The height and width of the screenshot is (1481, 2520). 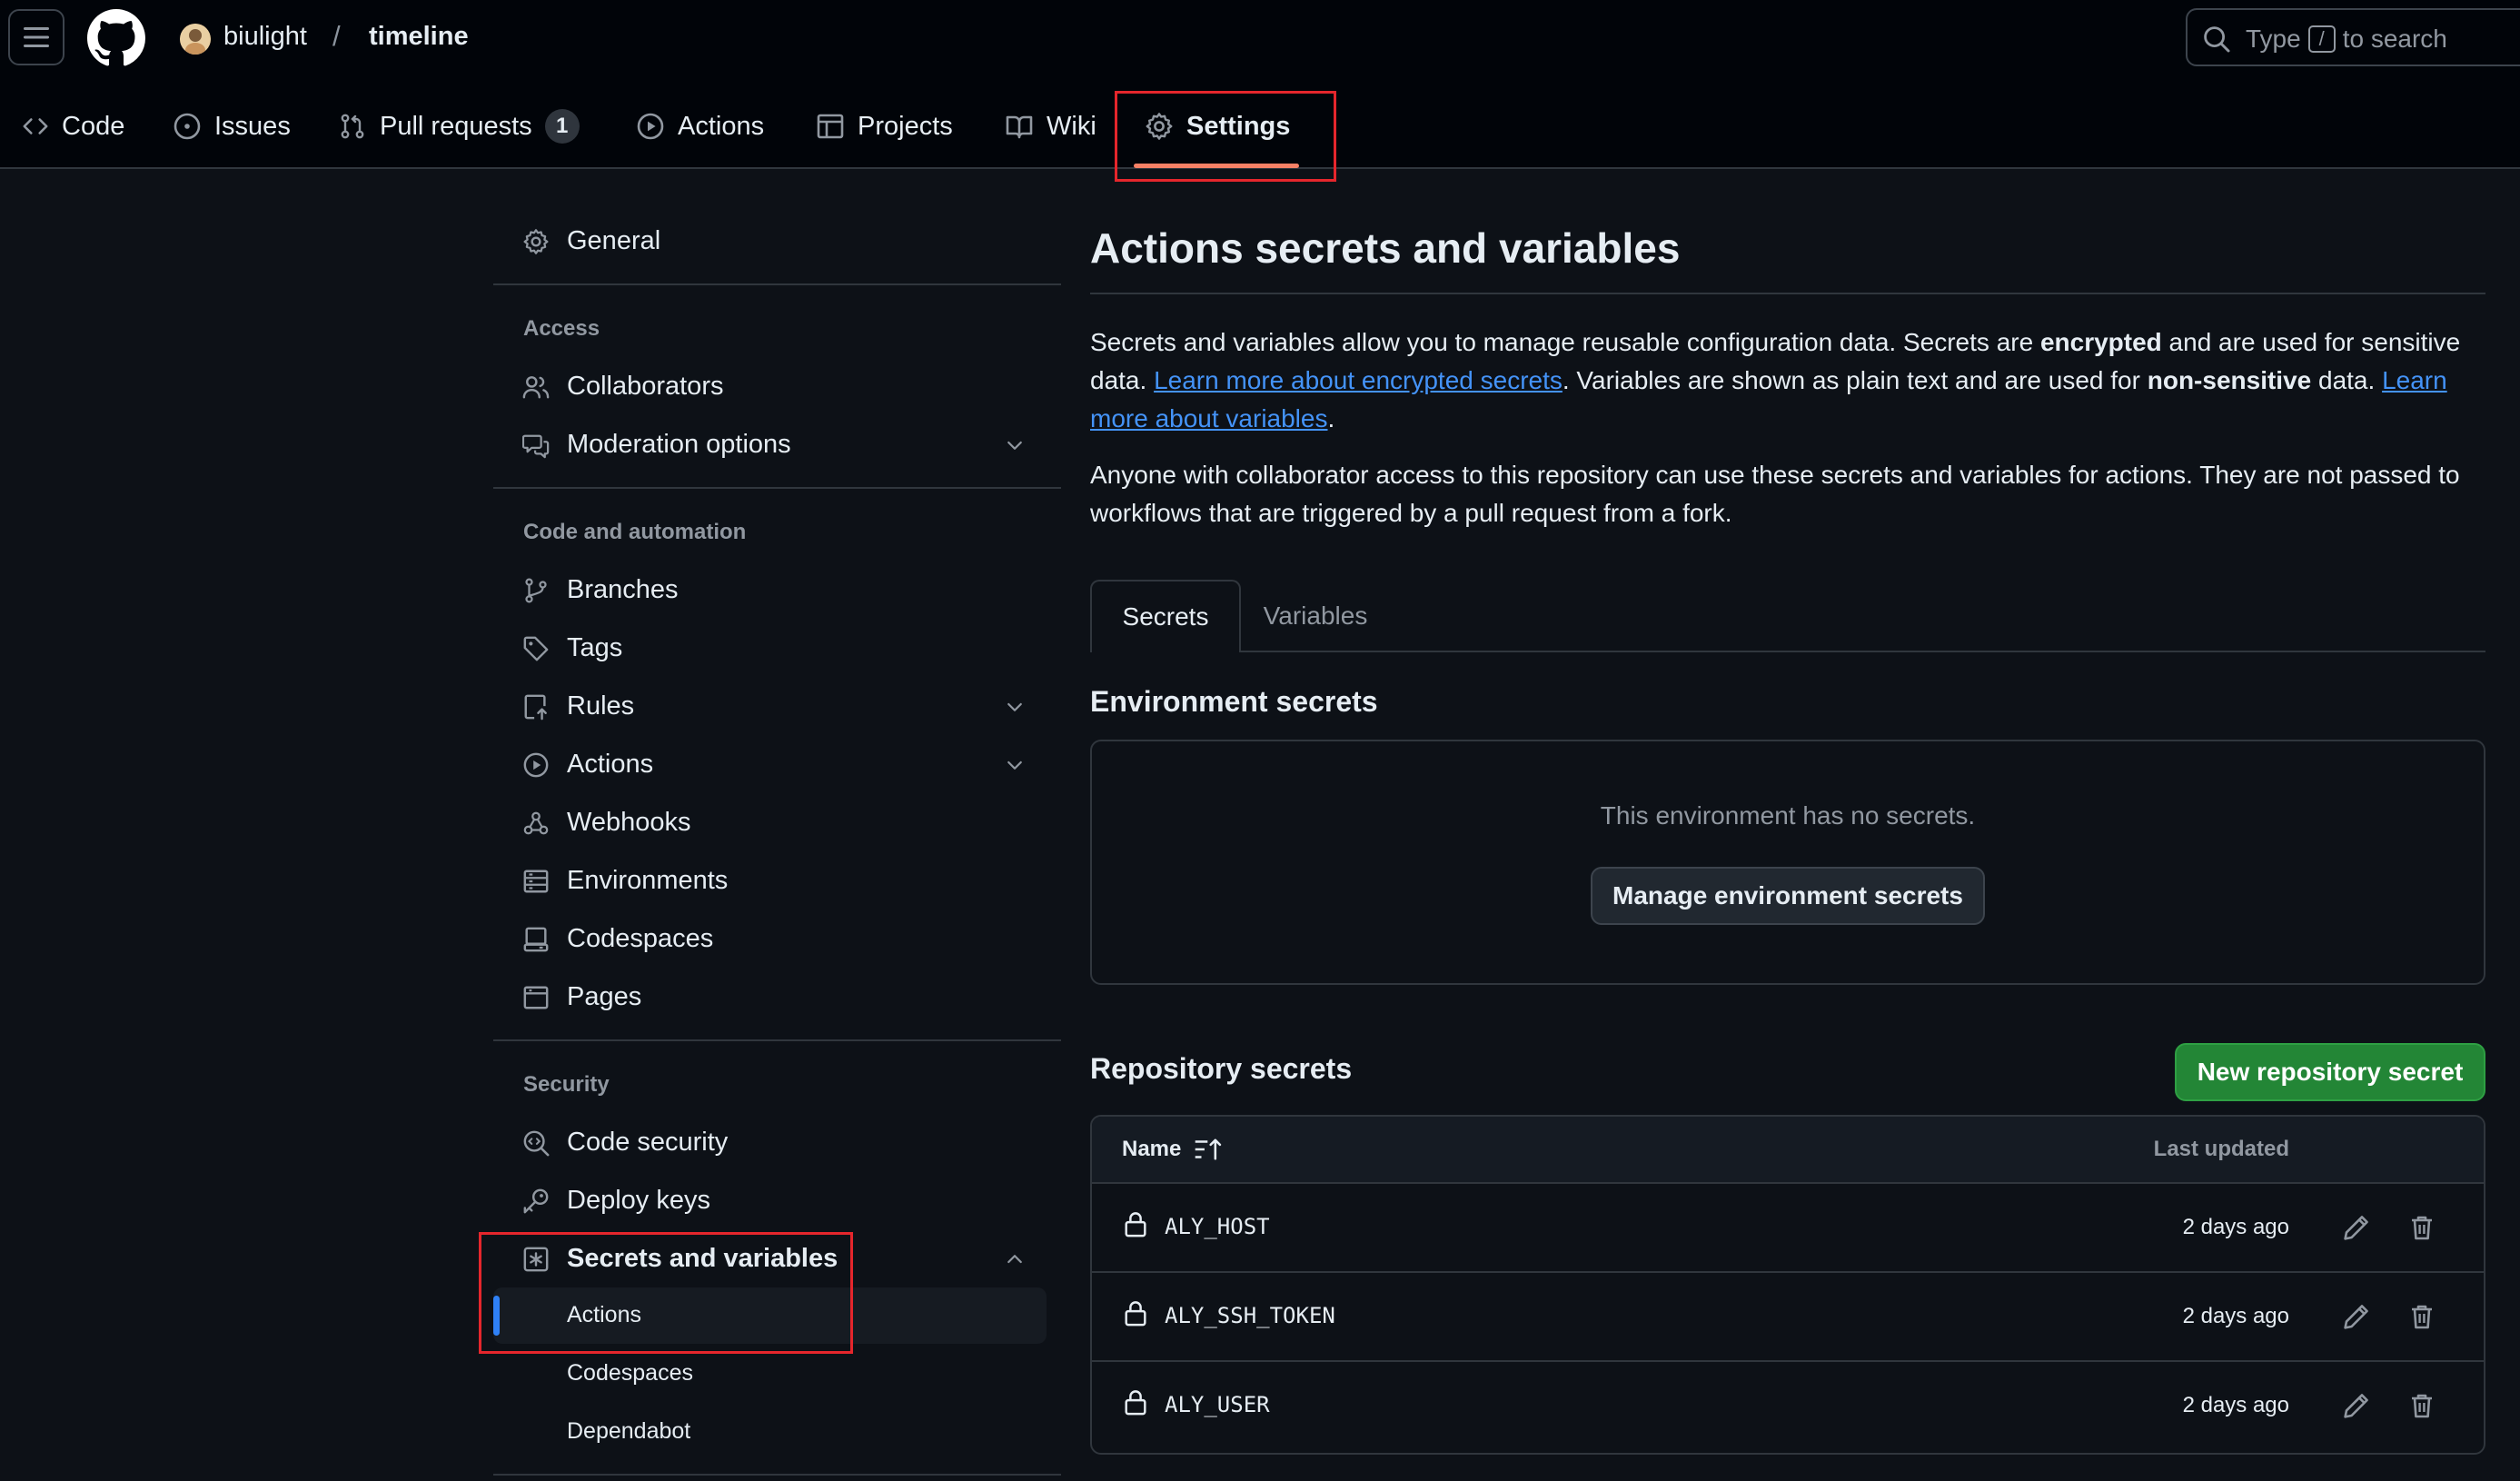 What do you see at coordinates (702, 1258) in the screenshot?
I see `sidebar-item-secrets-variables-label: Secrets and variables` at bounding box center [702, 1258].